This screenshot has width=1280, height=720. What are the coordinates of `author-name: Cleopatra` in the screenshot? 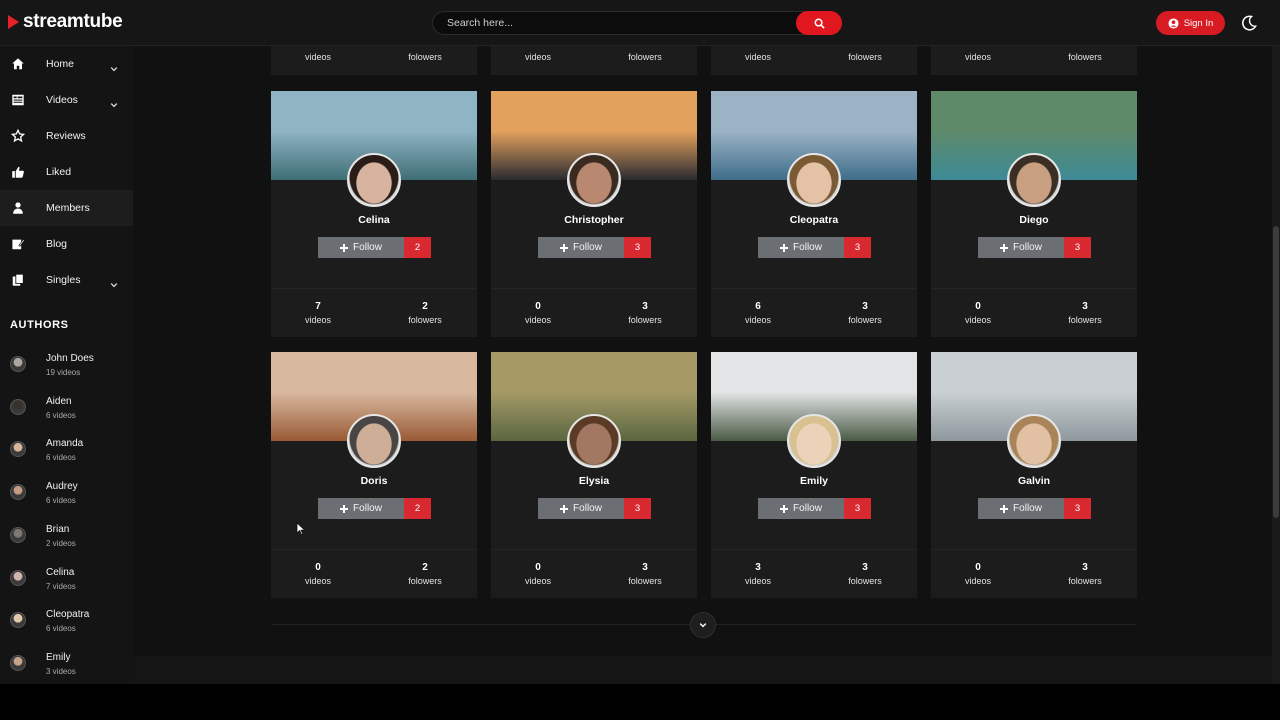 It's located at (67, 614).